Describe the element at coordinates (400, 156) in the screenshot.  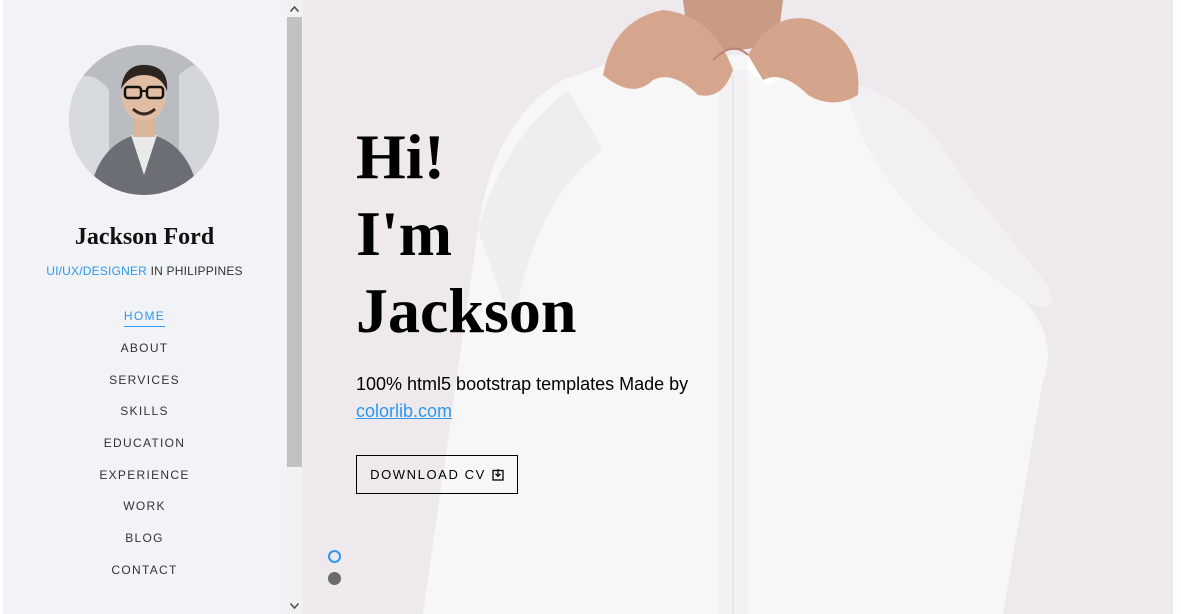
I see `headline-line-1: Hi!` at that location.